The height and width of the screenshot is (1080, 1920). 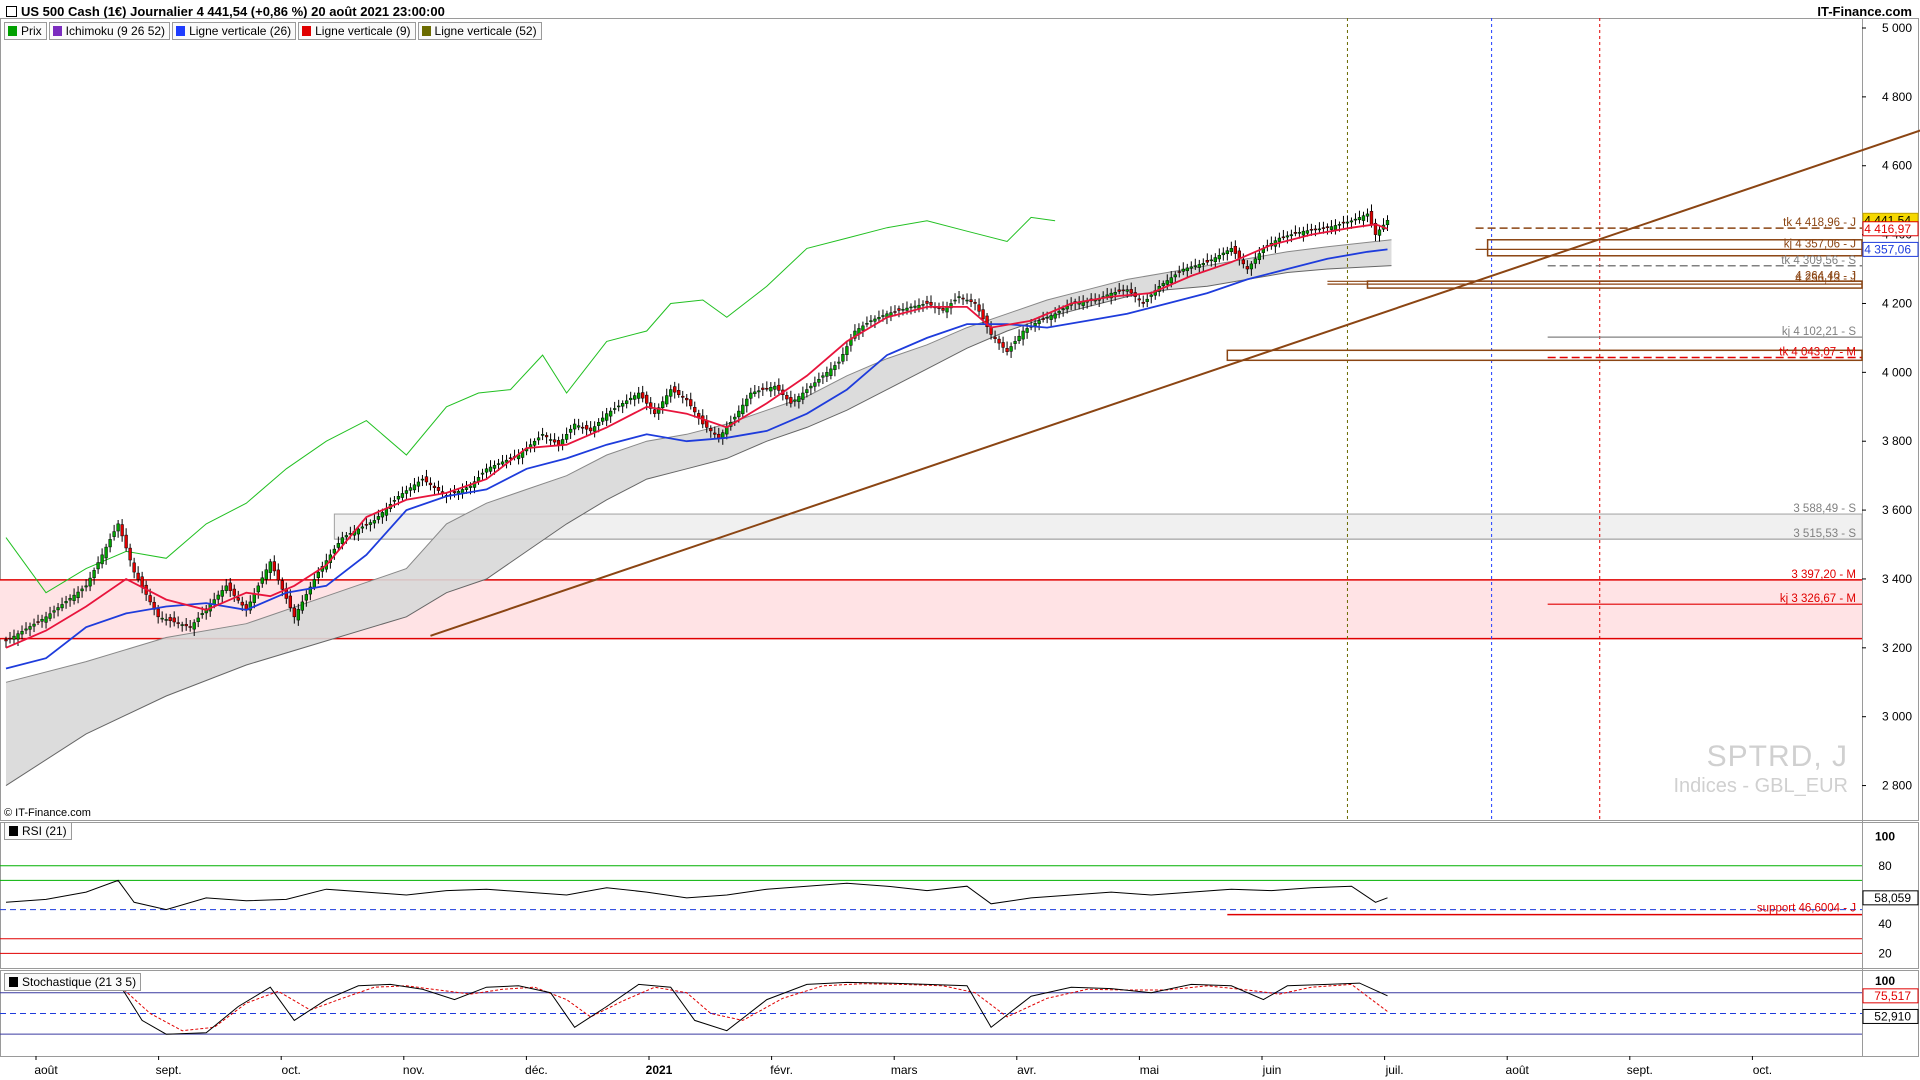 I want to click on rsi-panel-label: RSI (21), so click(x=38, y=831).